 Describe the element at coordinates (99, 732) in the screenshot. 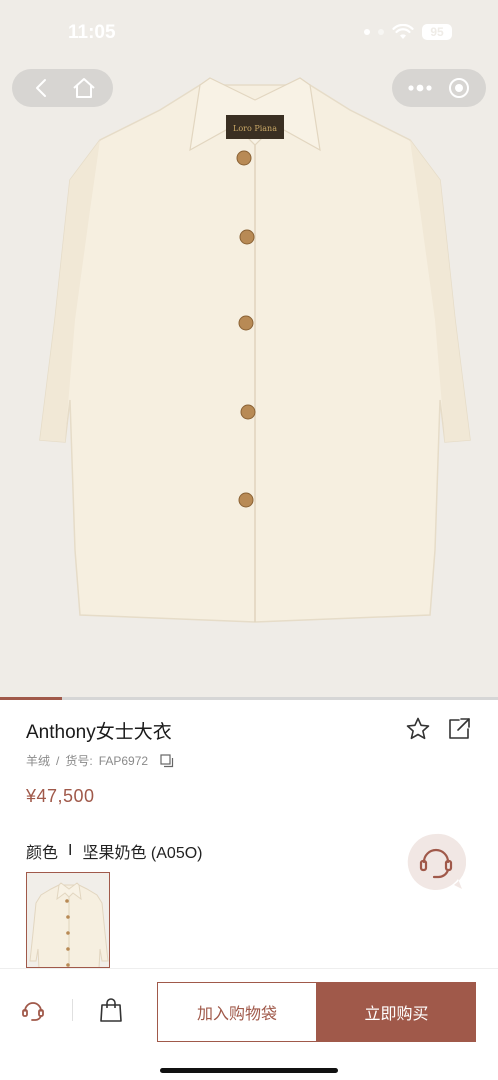

I see `product-title: Anthony女士大衣` at that location.